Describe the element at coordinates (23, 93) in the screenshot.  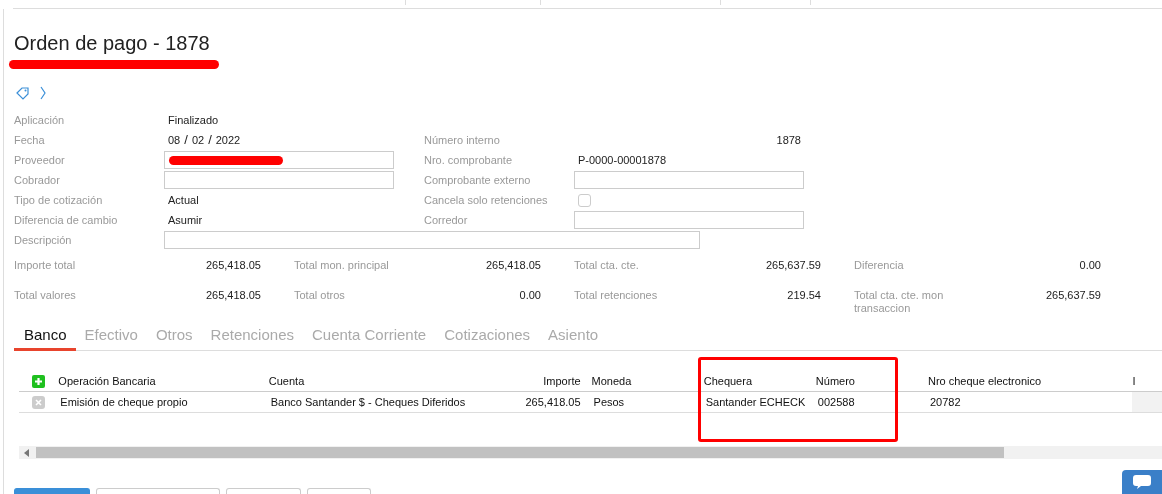
I see `tag-icon` at that location.